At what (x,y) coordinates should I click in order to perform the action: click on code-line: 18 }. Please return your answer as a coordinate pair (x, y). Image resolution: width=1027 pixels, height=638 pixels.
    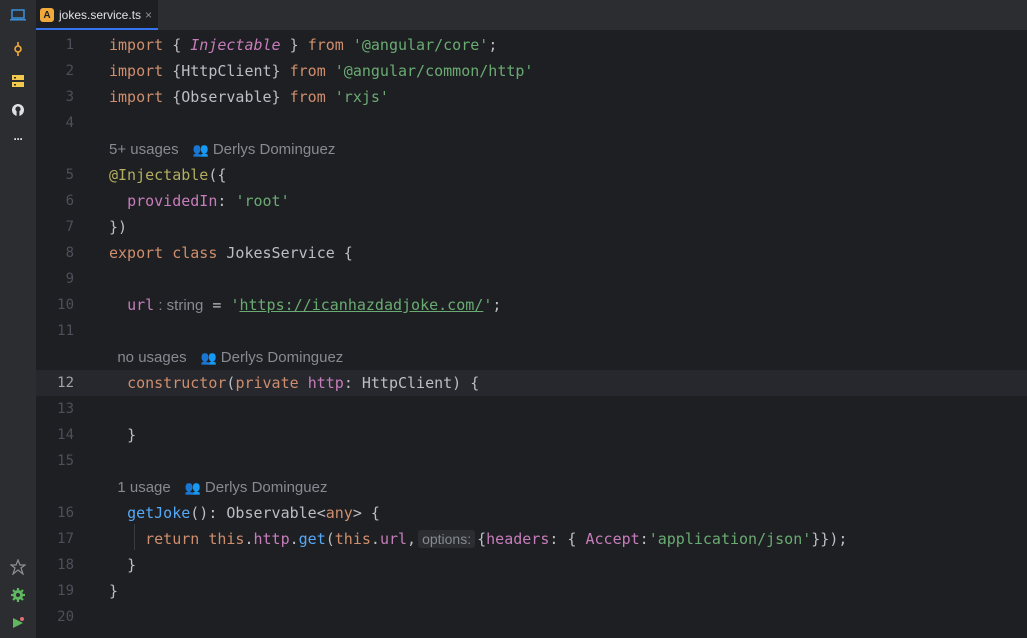
    Looking at the image, I should click on (531, 565).